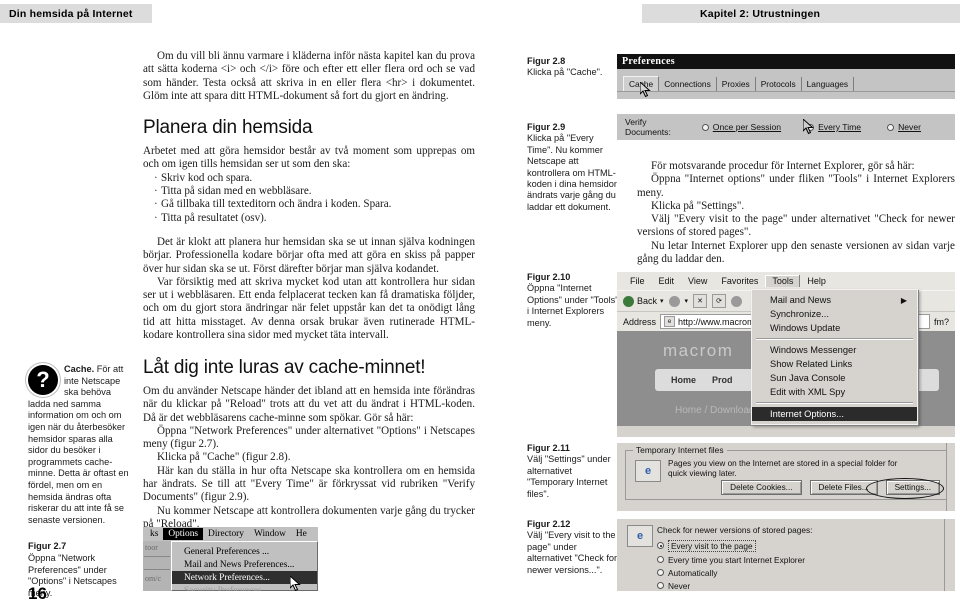 The image size is (960, 612). I want to click on paragraph-6: Klicka på "Cache" (figur 2.8)., so click(224, 457).